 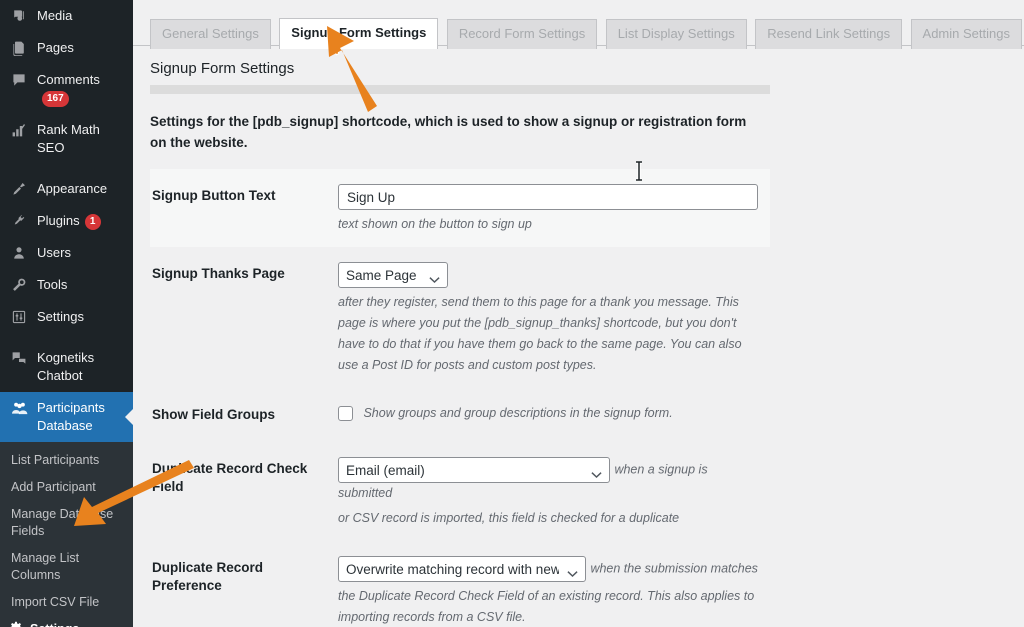 I want to click on show-field-groups-checkbox, so click(x=345, y=413).